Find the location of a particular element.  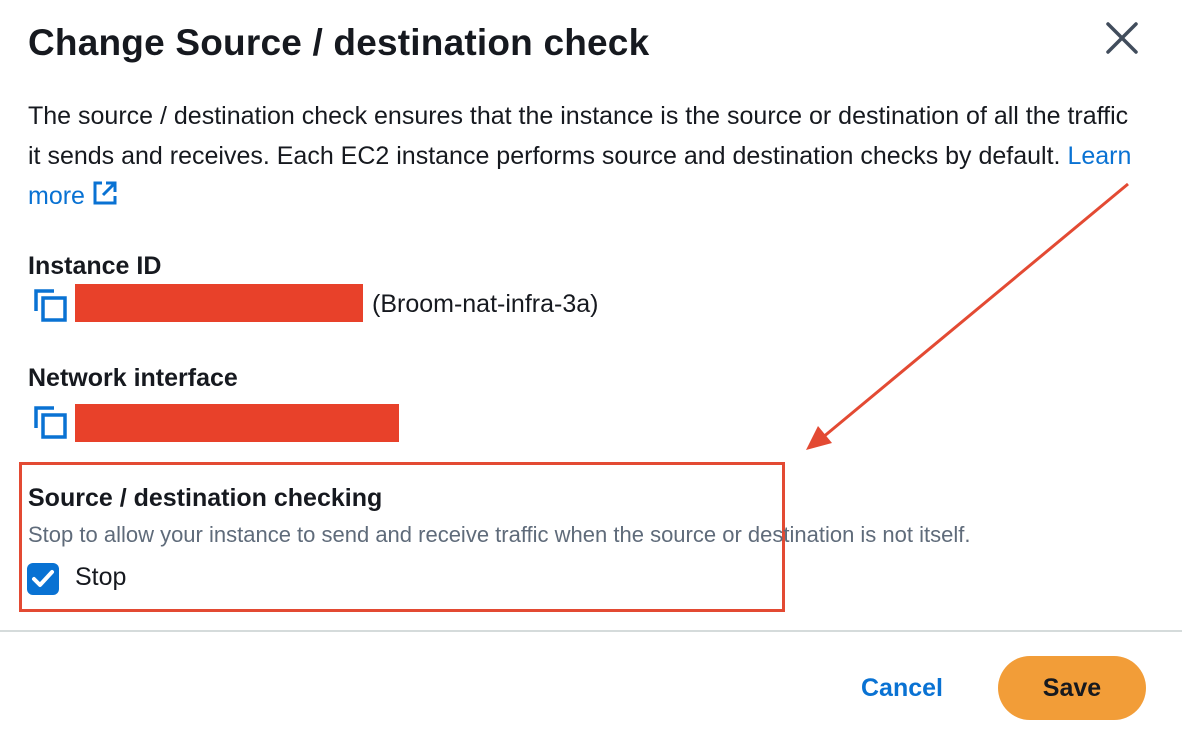

dialog-title: Change Source / destination check is located at coordinates (339, 42).